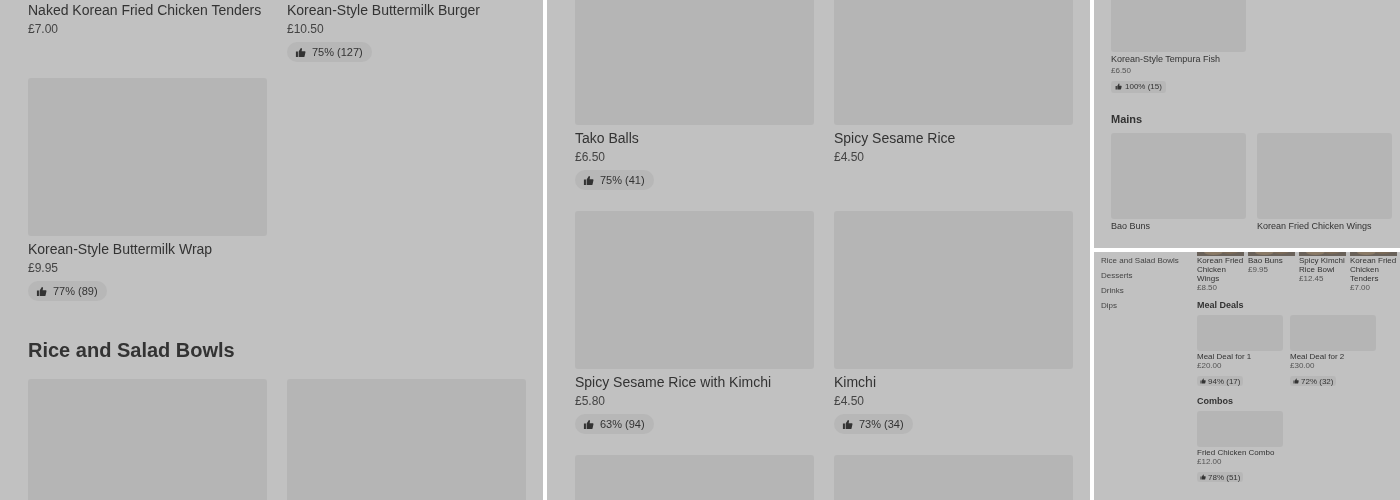 This screenshot has width=1400, height=500. What do you see at coordinates (384, 10) in the screenshot?
I see `item-name: Korean-Style Buttermilk Burger` at bounding box center [384, 10].